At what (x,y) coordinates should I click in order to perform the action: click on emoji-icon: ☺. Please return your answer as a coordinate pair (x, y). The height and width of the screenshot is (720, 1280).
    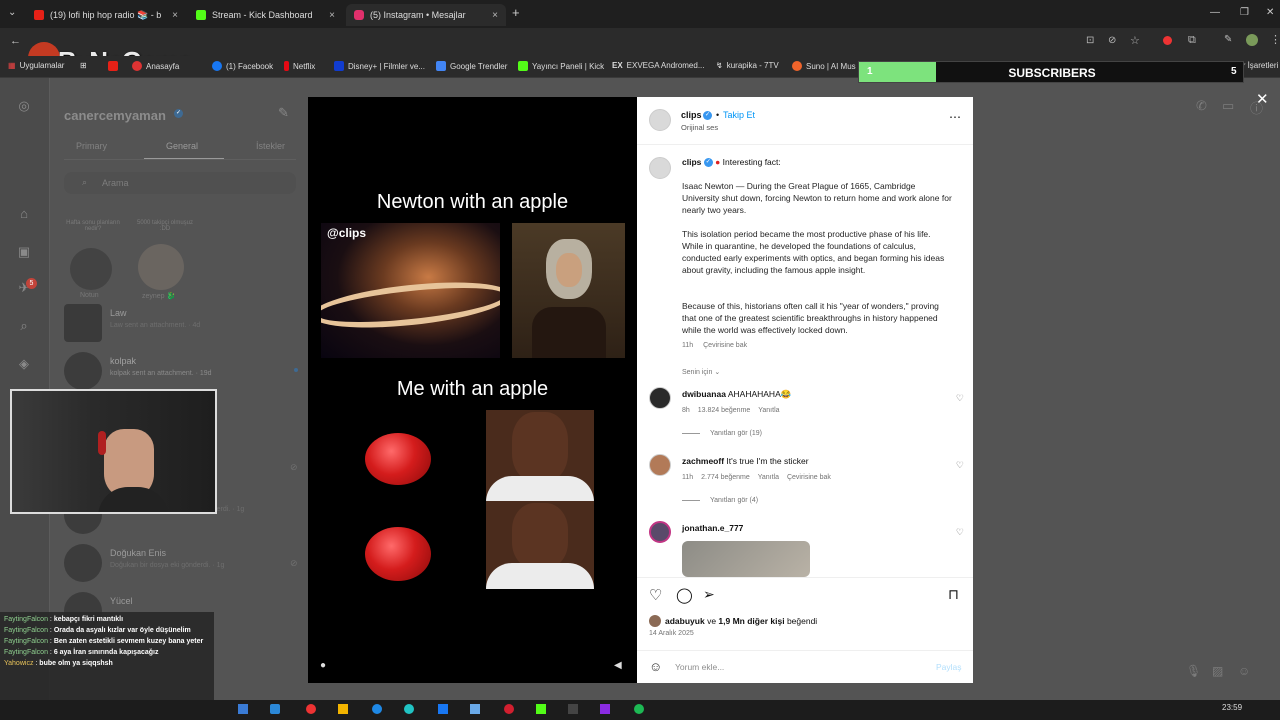
    Looking at the image, I should click on (655, 666).